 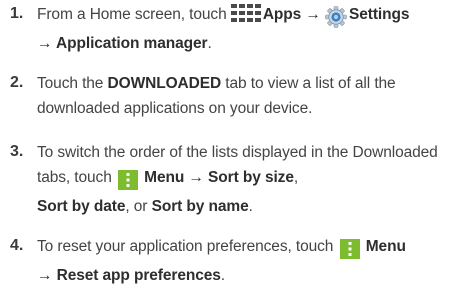 What do you see at coordinates (385, 246) in the screenshot?
I see `menu-label: Menu` at bounding box center [385, 246].